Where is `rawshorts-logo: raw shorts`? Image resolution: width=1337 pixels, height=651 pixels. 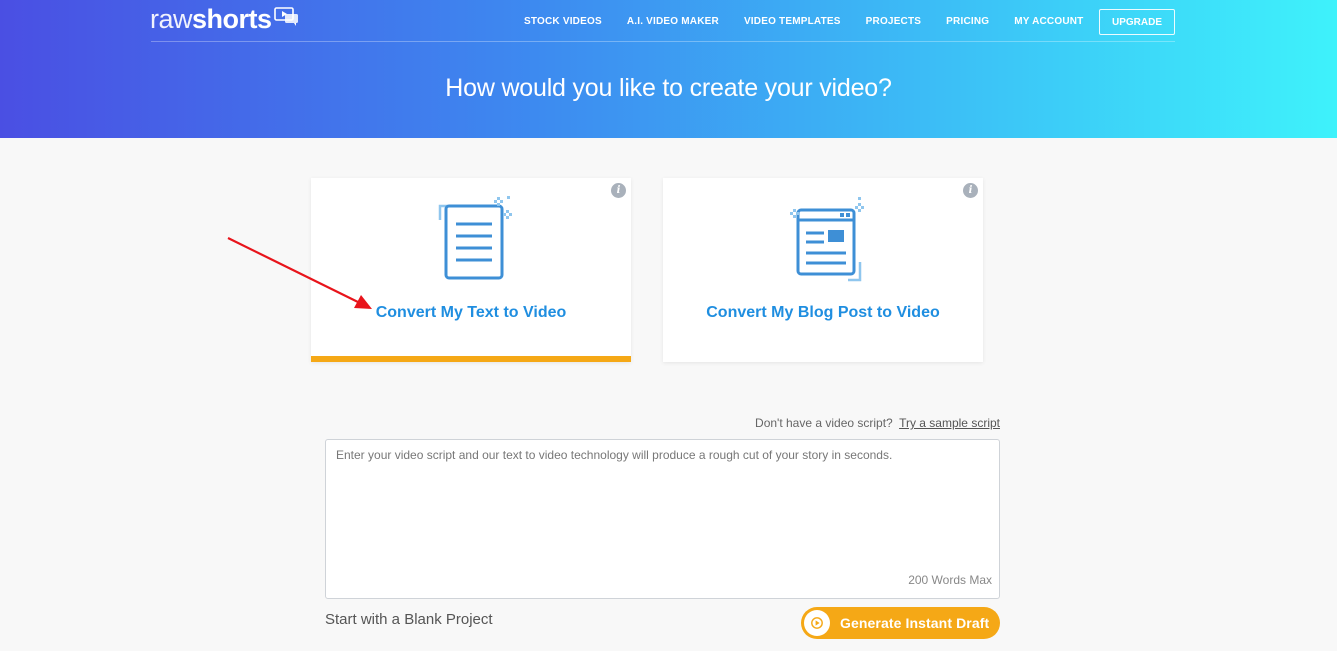
rawshorts-logo: raw shorts is located at coordinates (225, 19).